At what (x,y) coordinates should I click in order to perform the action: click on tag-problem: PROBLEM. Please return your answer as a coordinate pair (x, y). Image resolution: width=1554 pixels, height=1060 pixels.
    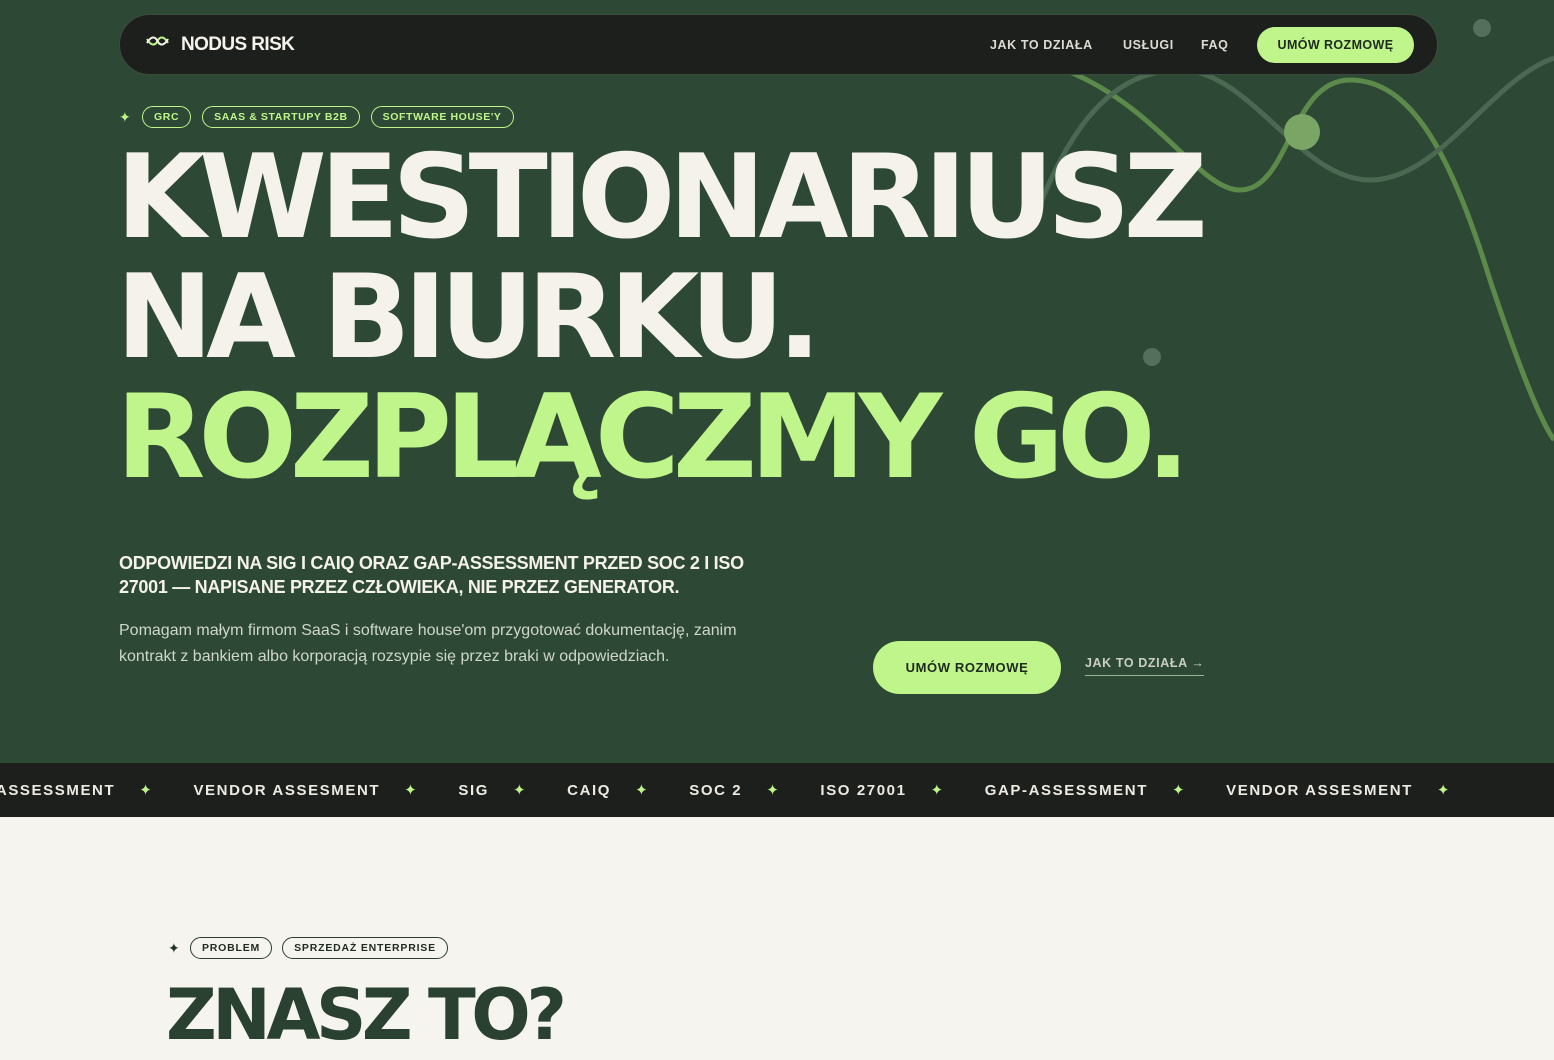
    Looking at the image, I should click on (231, 948).